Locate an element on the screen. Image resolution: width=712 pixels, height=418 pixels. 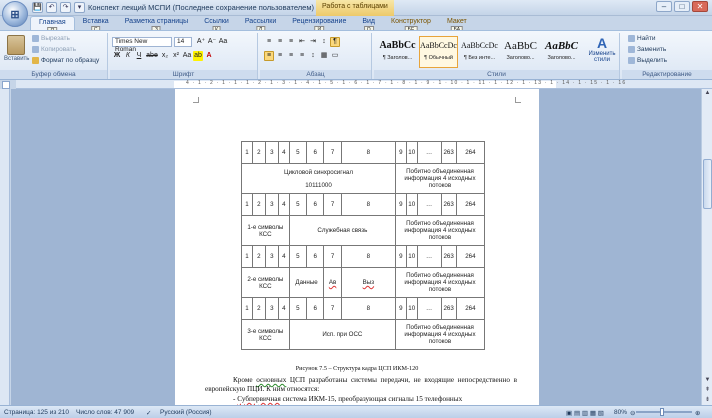
align-center-icon: ≡ is located at coordinates (280, 56).